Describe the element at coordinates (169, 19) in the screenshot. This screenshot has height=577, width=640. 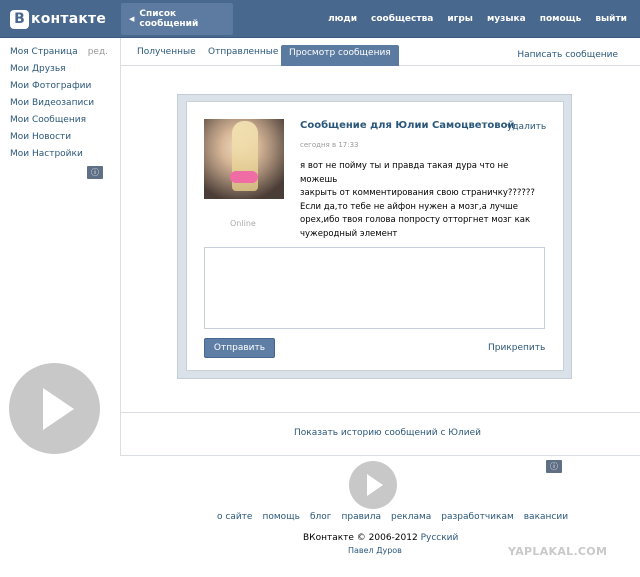
I see `back-button-label: Список сообщений` at that location.